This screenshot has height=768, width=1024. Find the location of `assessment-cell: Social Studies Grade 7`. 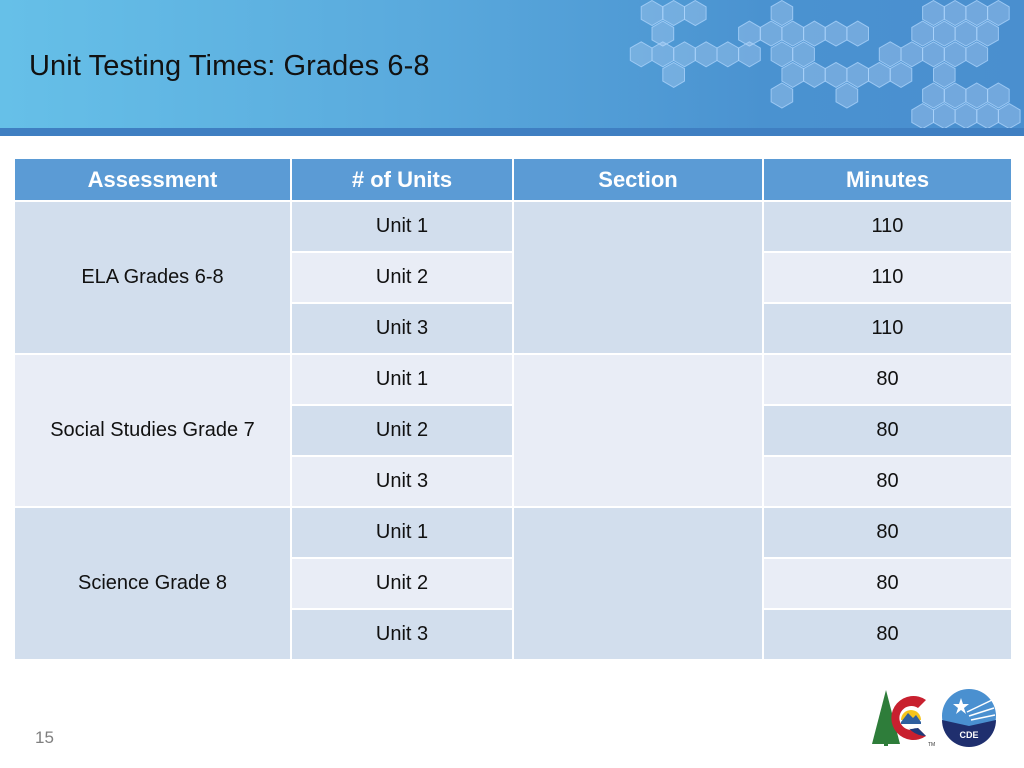

assessment-cell: Social Studies Grade 7 is located at coordinates (152, 430).